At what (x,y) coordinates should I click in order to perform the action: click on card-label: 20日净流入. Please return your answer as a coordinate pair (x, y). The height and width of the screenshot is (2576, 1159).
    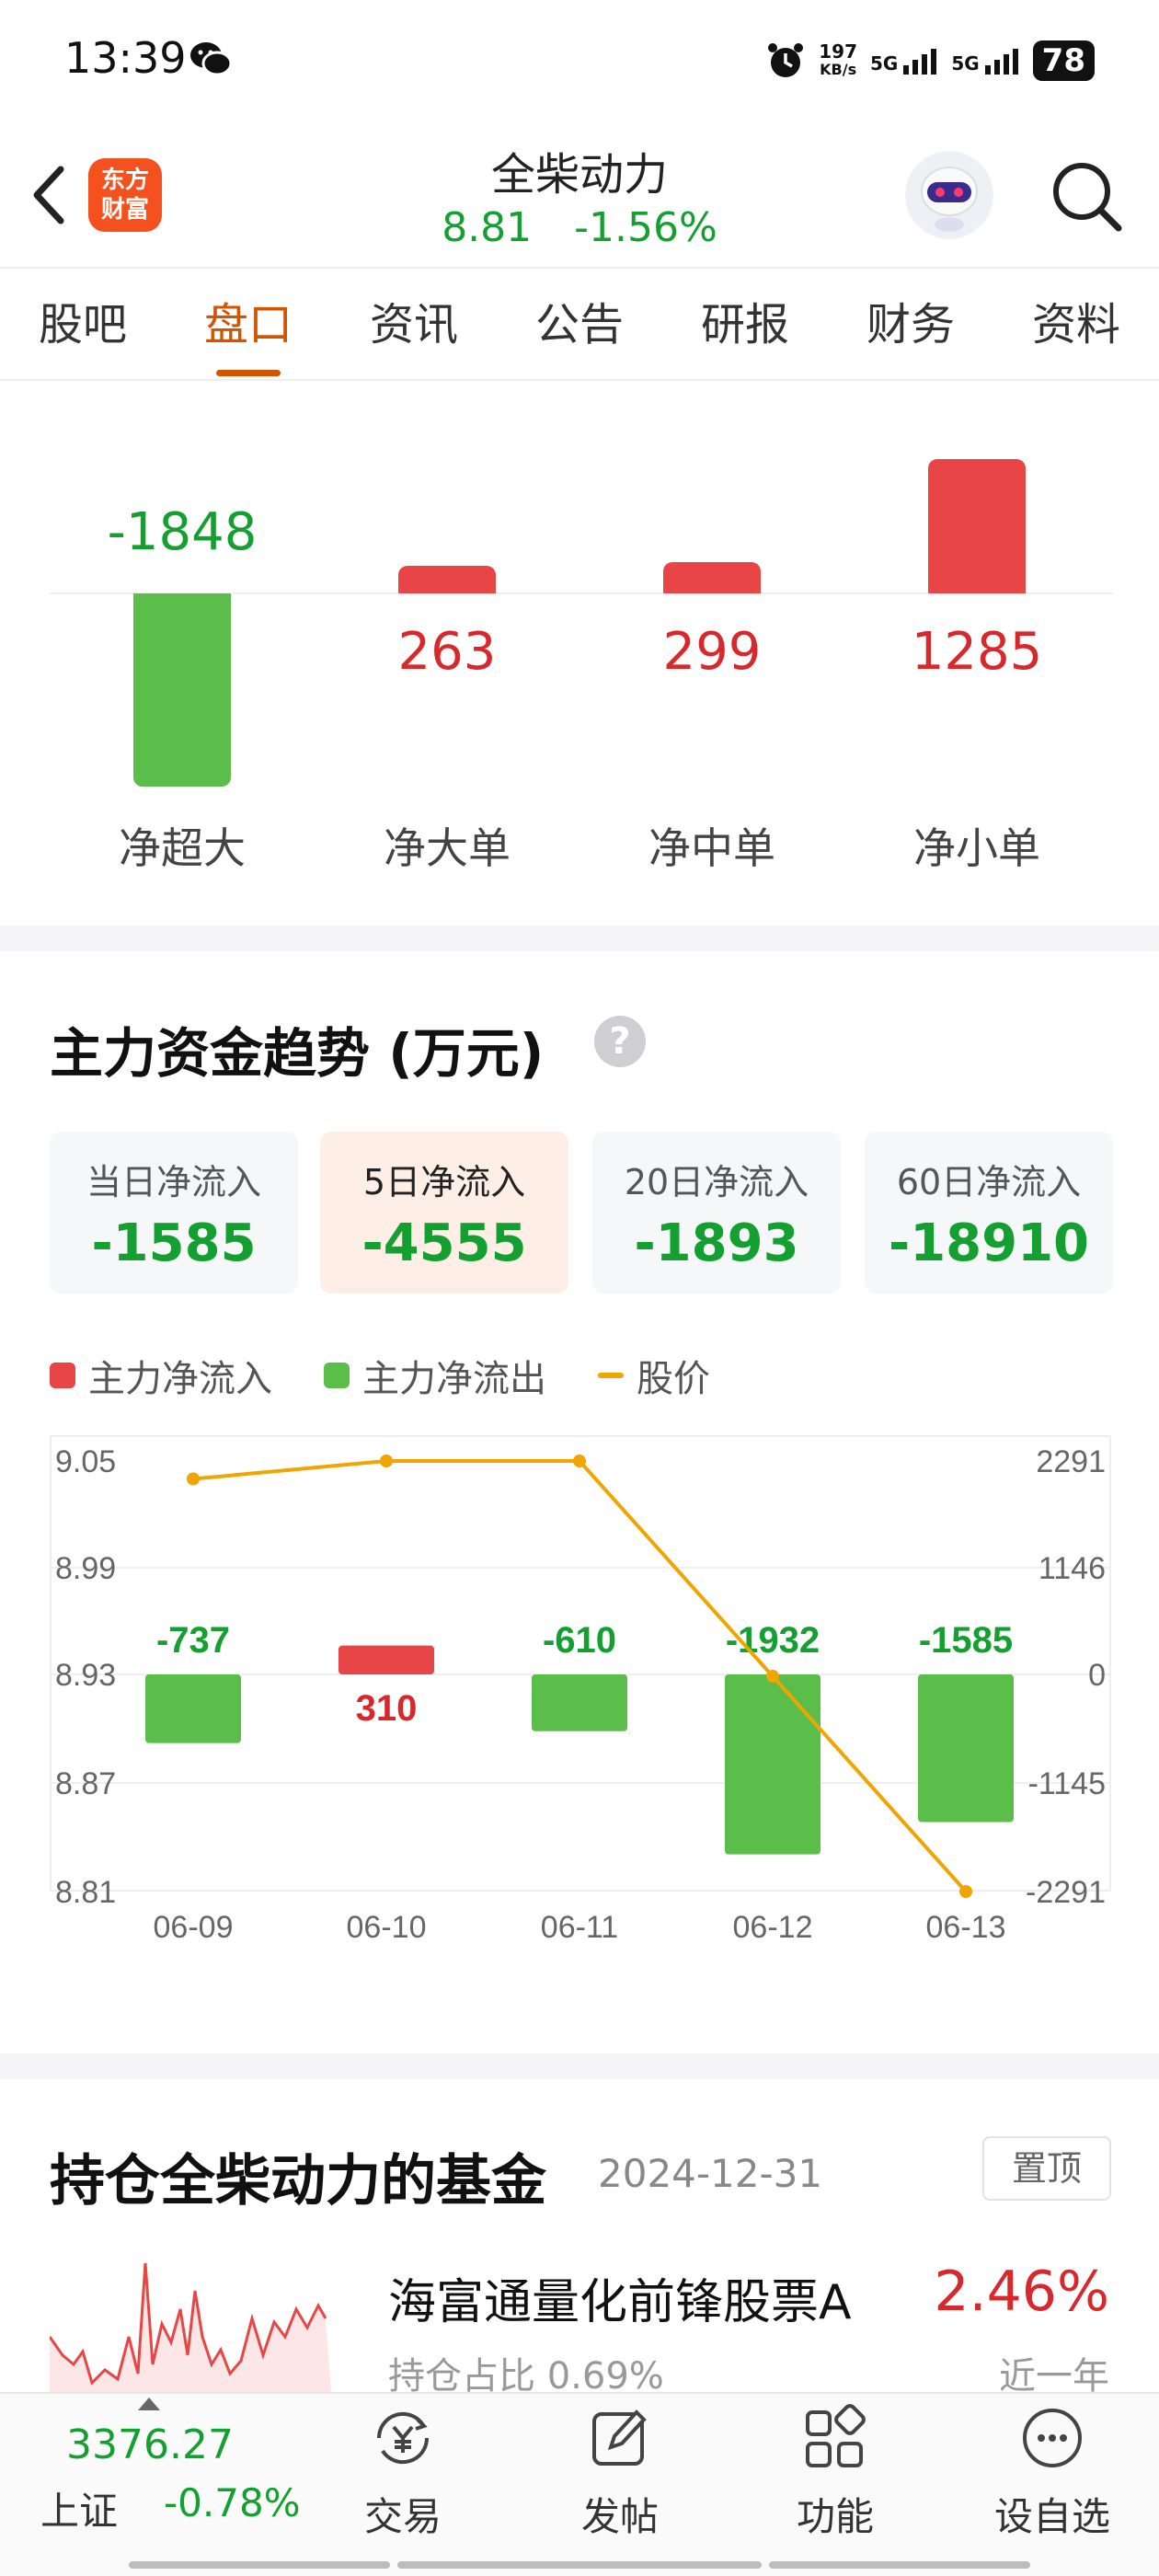
    Looking at the image, I should click on (716, 1182).